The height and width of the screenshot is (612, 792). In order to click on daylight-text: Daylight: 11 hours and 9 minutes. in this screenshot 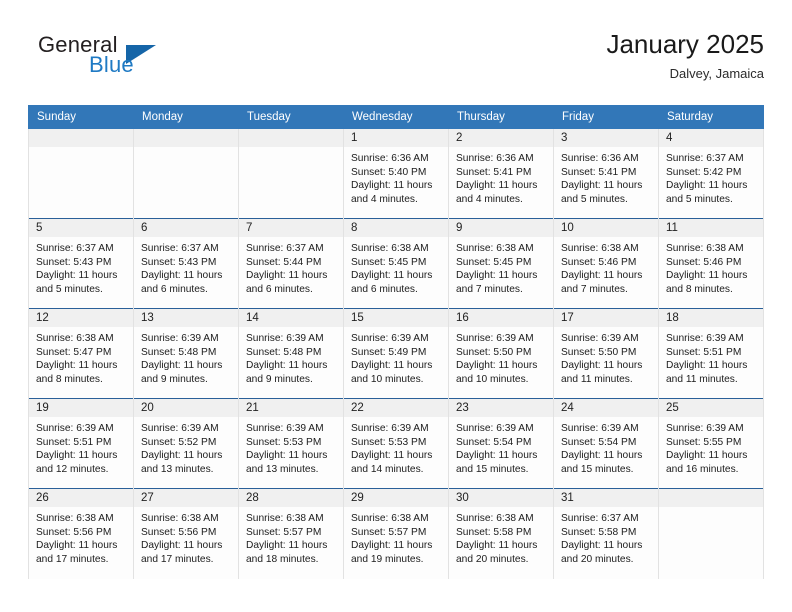, I will do `click(287, 372)`.